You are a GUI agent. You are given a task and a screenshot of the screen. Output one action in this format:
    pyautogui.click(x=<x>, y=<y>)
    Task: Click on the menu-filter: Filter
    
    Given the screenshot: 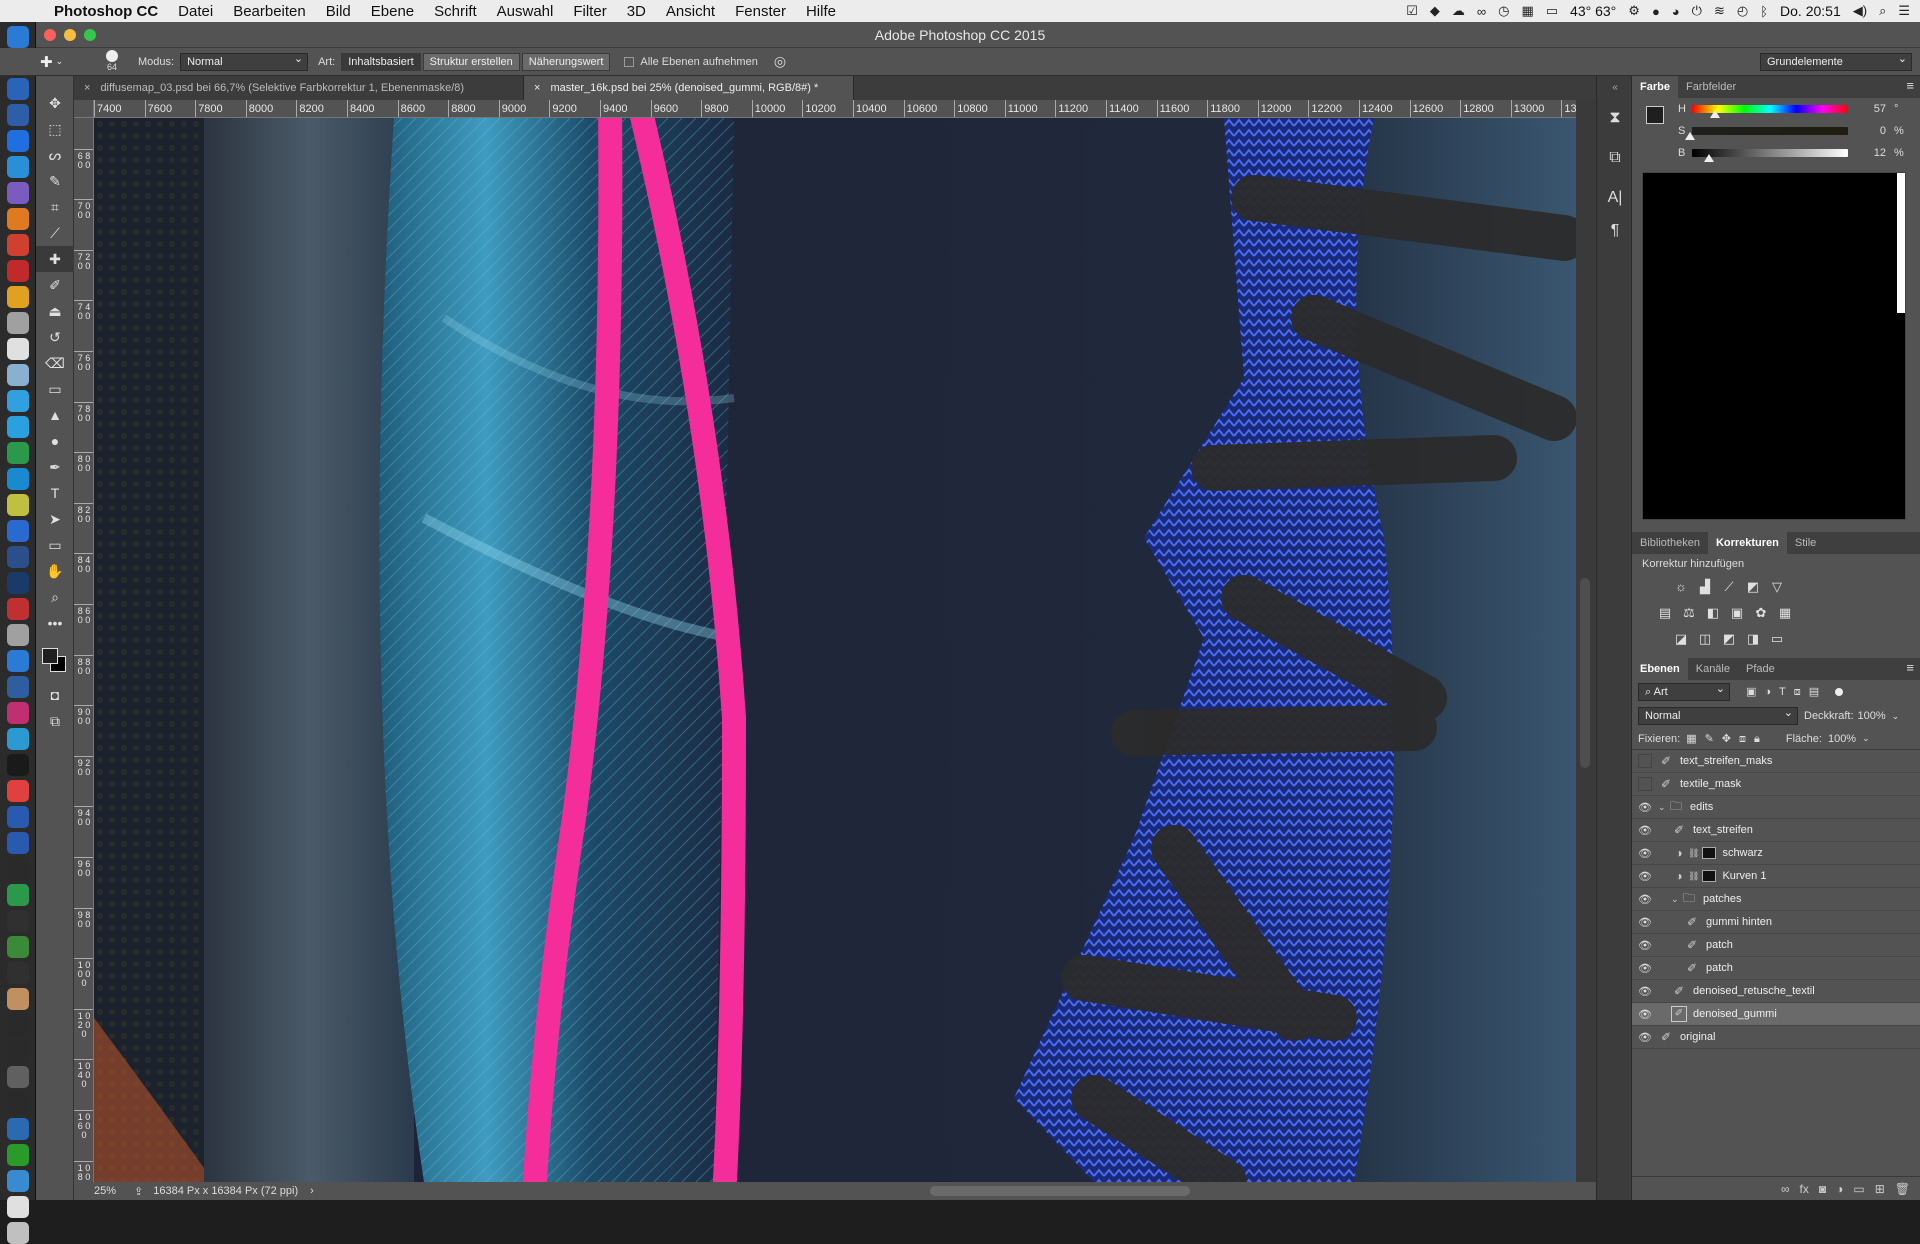 What is the action you would take?
    pyautogui.click(x=589, y=11)
    